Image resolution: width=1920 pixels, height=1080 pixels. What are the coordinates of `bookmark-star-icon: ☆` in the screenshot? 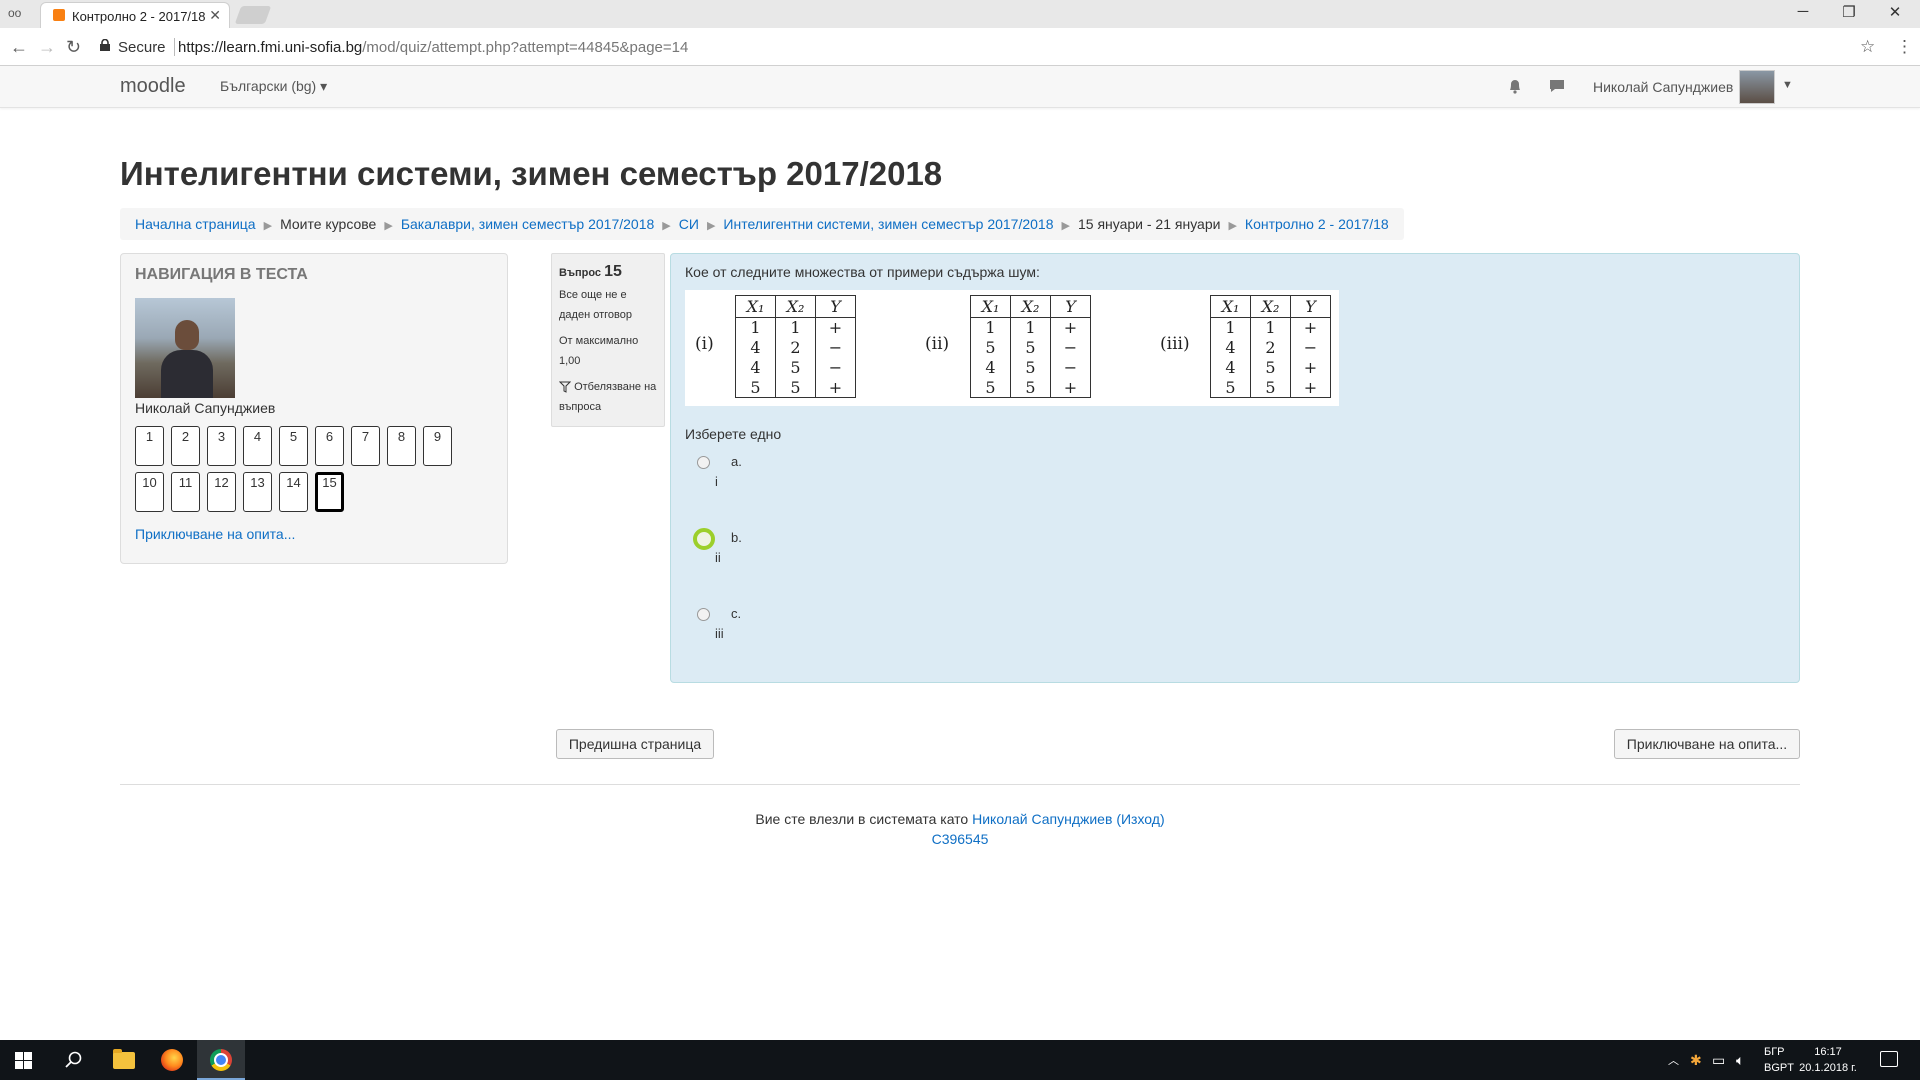 It's located at (1867, 47).